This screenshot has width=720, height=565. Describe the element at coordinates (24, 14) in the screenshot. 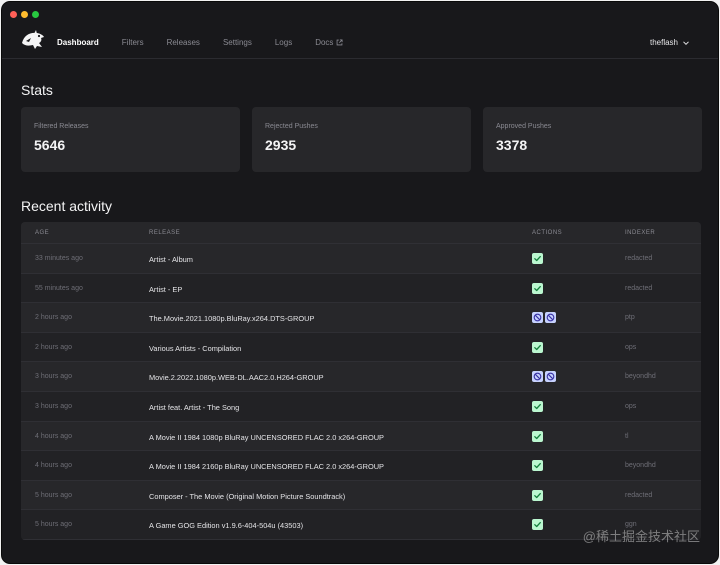

I see `minimize-window-button` at that location.